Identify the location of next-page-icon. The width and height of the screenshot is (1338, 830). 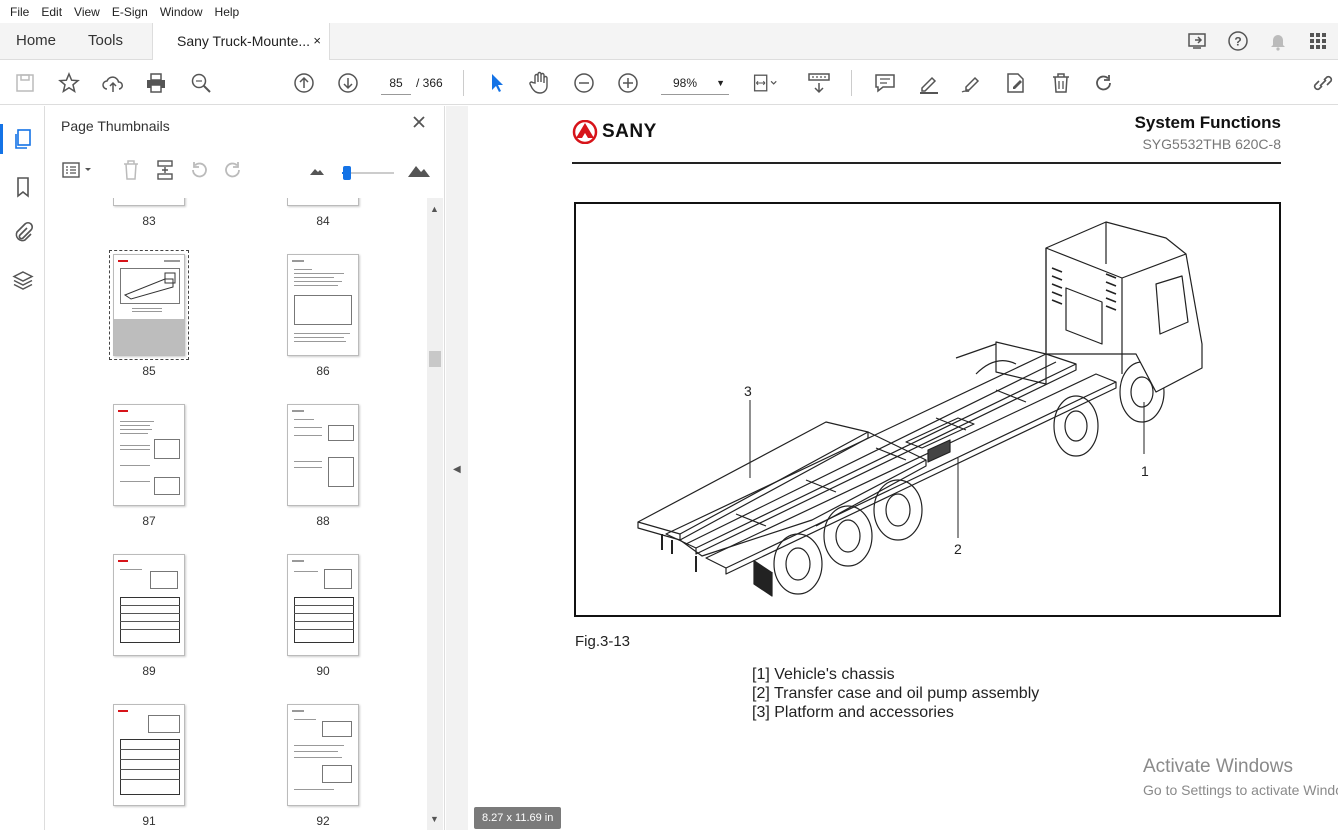
(348, 83).